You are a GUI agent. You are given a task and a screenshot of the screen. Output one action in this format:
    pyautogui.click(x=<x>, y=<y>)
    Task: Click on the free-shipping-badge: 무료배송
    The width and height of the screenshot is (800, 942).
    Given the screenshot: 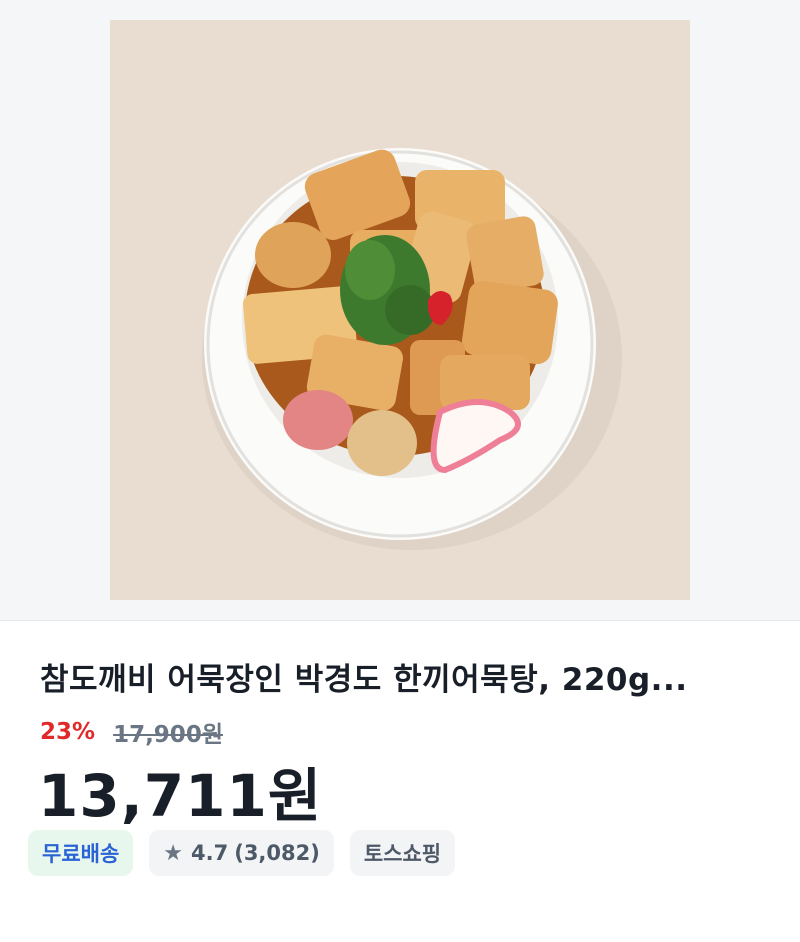 What is the action you would take?
    pyautogui.click(x=81, y=853)
    